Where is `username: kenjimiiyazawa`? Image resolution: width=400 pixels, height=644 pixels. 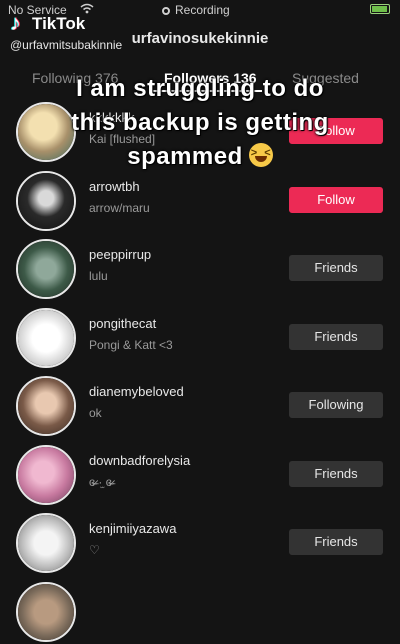
username: kenjimiiyazawa is located at coordinates (132, 528).